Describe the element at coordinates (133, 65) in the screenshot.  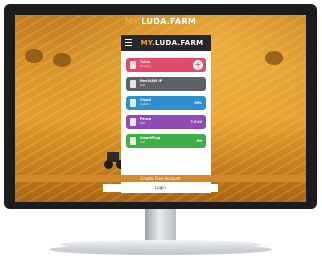
I see `table-icon` at that location.